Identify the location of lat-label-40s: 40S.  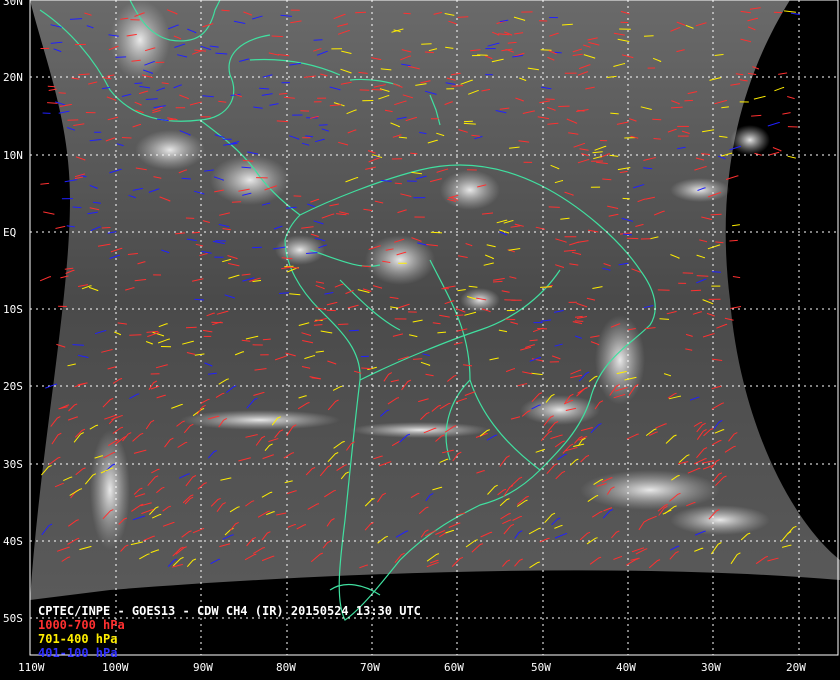
(13, 541).